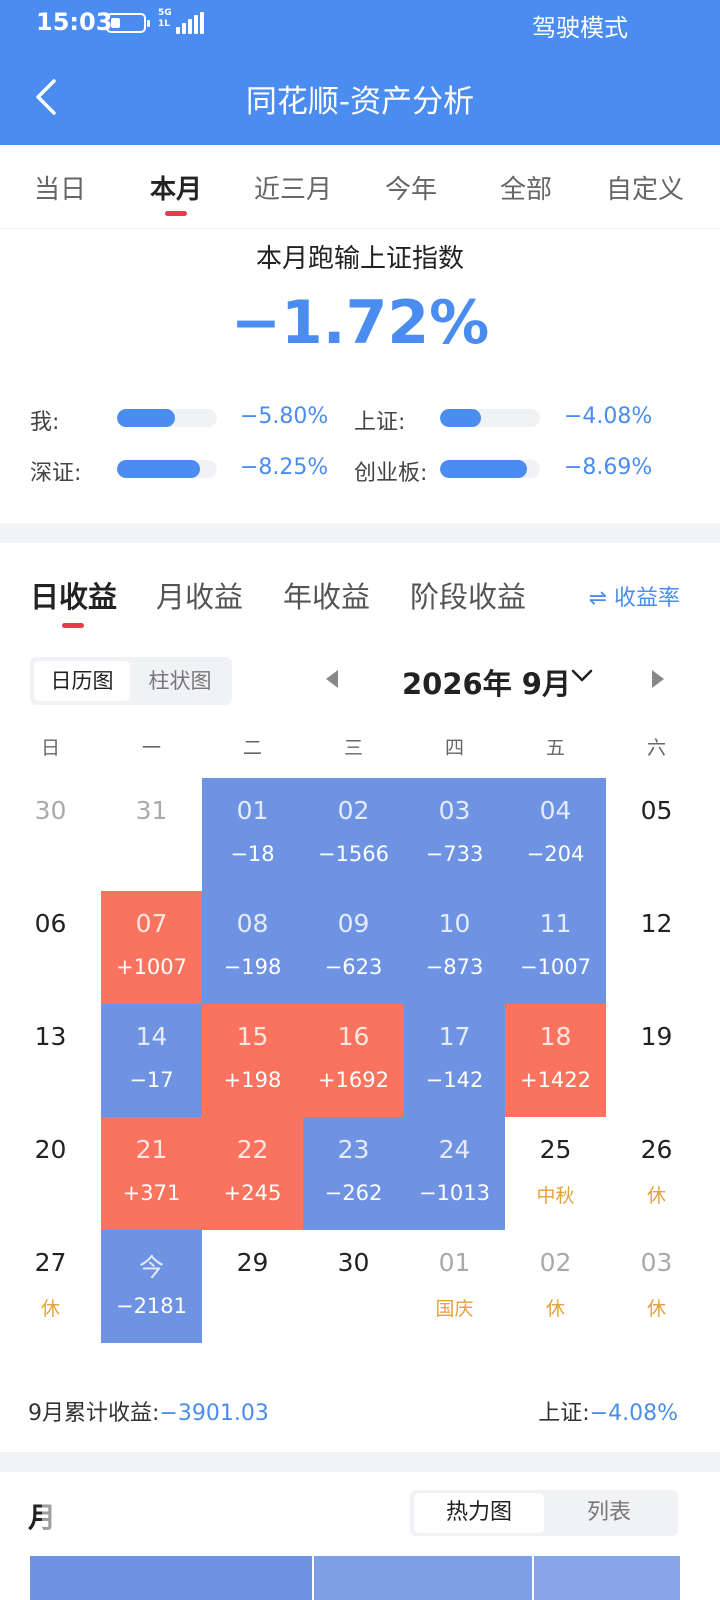  What do you see at coordinates (555, 1173) in the screenshot?
I see `calendar-day: 25 中秋` at bounding box center [555, 1173].